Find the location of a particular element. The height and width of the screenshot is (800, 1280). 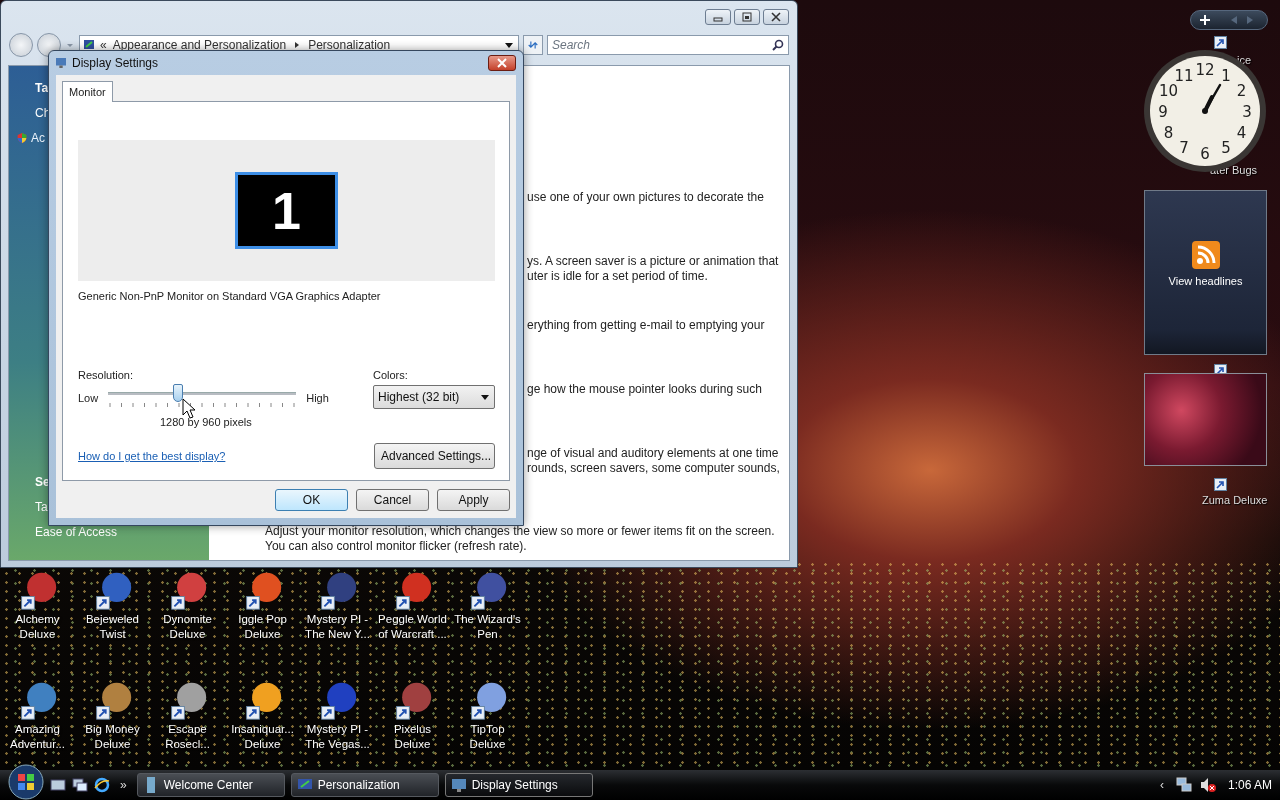

start-button is located at coordinates (26, 782).